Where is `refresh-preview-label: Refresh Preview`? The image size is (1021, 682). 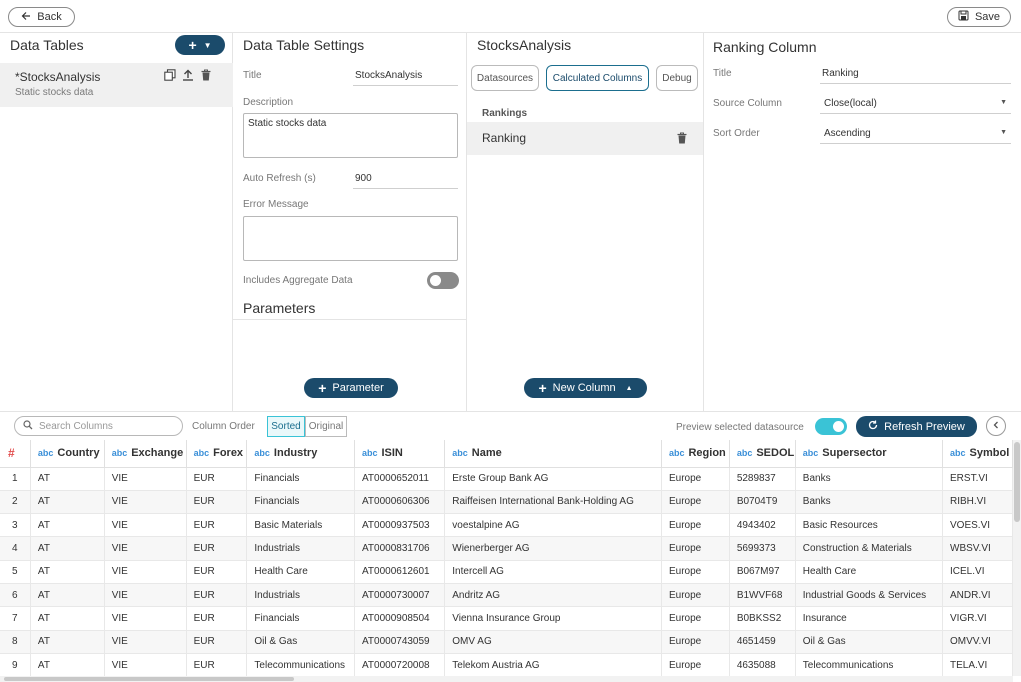 refresh-preview-label: Refresh Preview is located at coordinates (924, 426).